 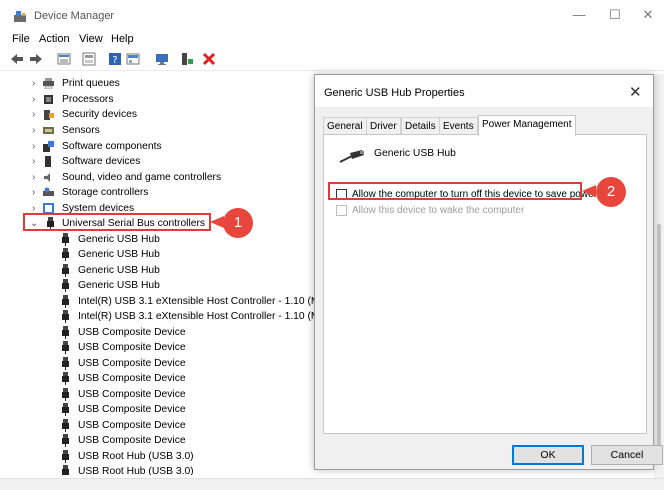 I want to click on close-button: ✕, so click(x=648, y=15).